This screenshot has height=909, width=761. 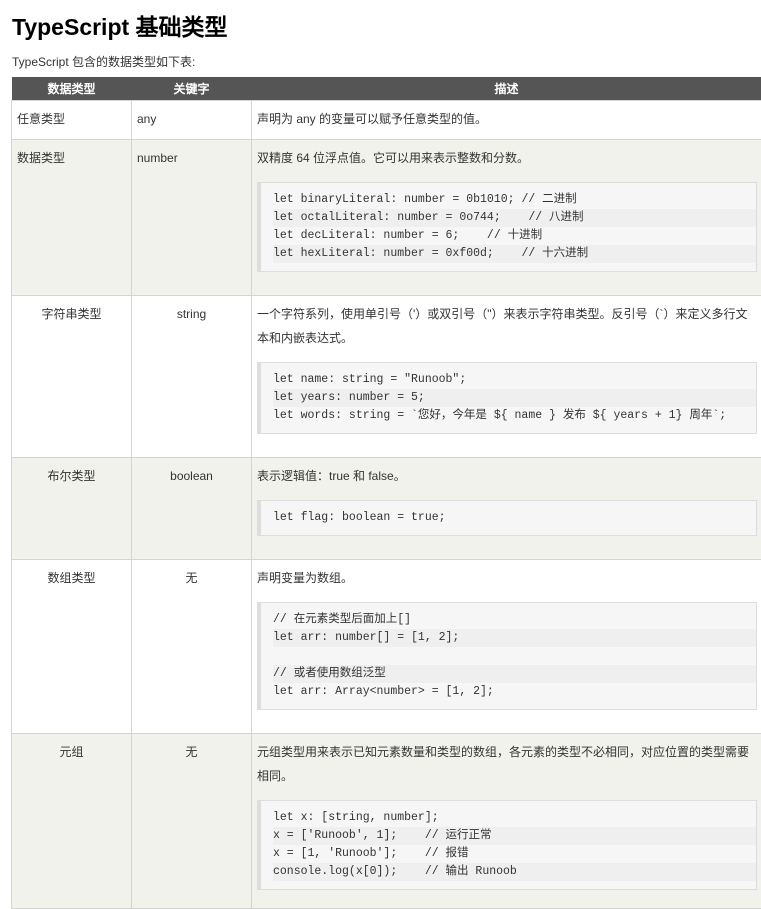 What do you see at coordinates (103, 61) in the screenshot?
I see `intro-text: TypeScript 包含的数据类型如下表:` at bounding box center [103, 61].